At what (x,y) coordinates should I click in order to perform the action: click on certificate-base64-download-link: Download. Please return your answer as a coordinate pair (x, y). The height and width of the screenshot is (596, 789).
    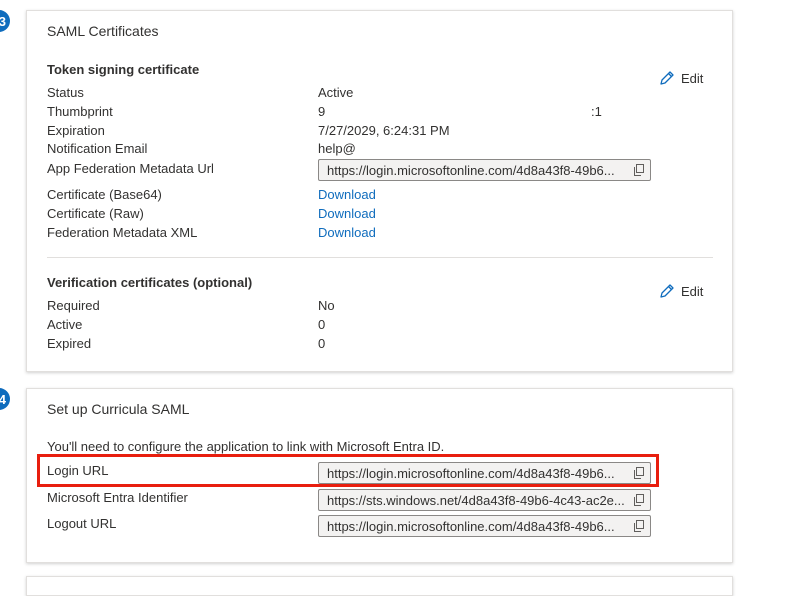
    Looking at the image, I should click on (347, 194).